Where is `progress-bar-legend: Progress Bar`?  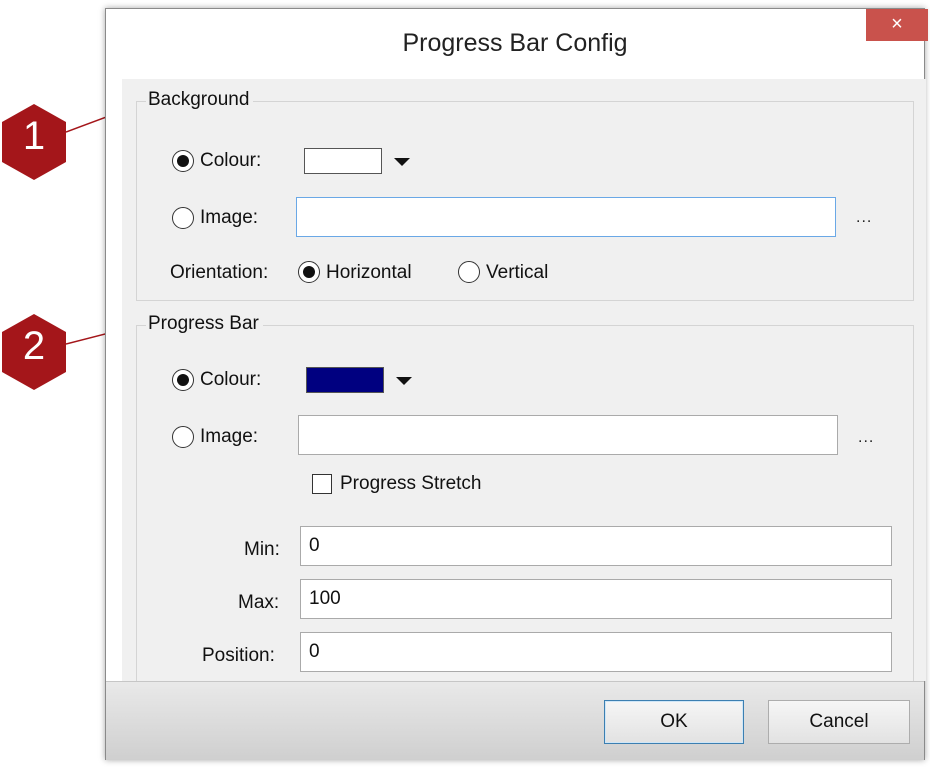
progress-bar-legend: Progress Bar is located at coordinates (204, 324).